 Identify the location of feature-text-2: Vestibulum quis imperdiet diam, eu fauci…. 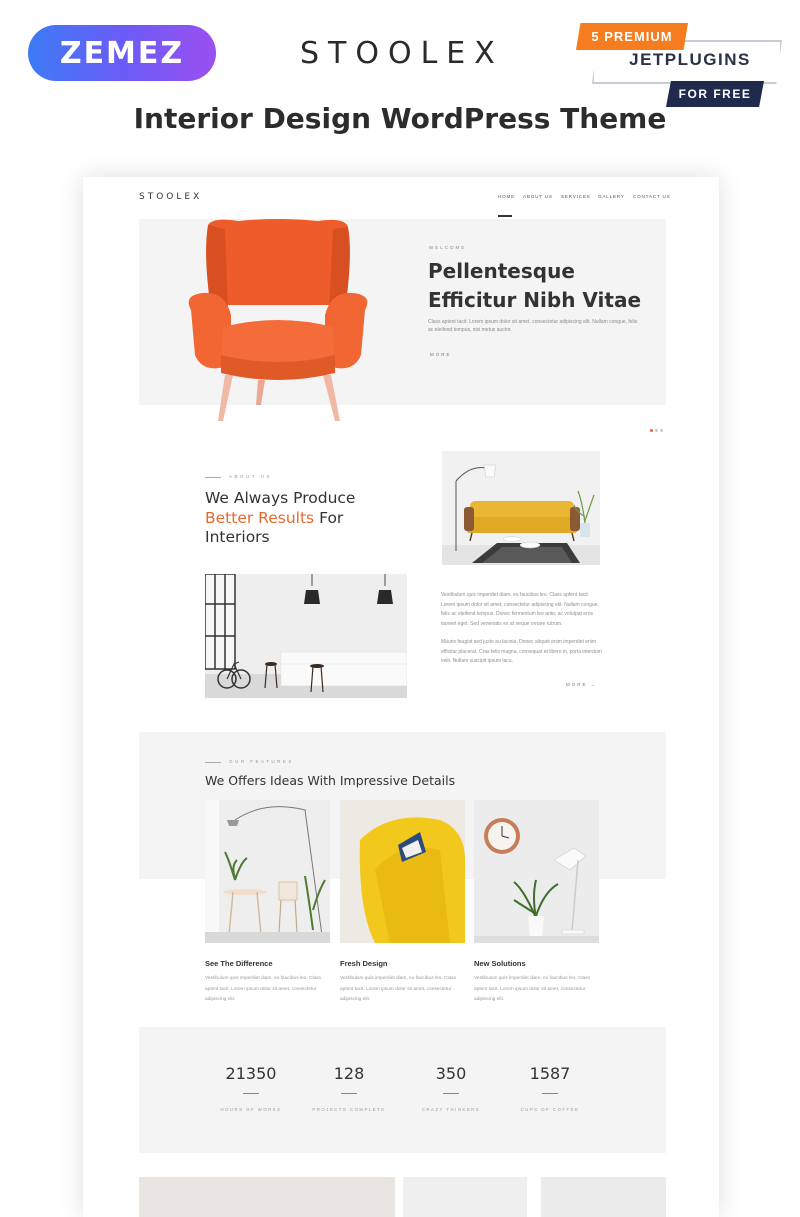
(398, 989).